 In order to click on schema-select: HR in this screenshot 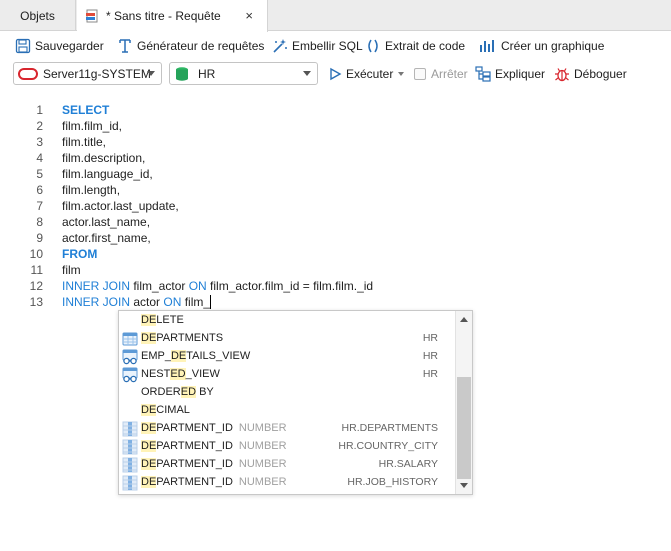, I will do `click(243, 73)`.